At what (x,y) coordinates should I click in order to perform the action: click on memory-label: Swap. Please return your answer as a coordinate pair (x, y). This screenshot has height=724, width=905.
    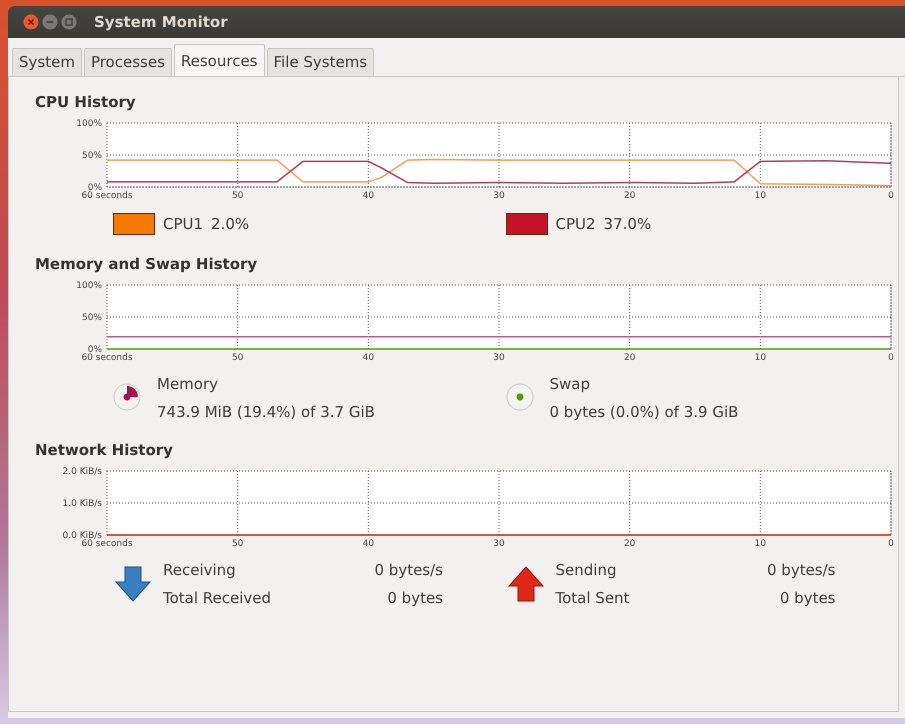
    Looking at the image, I should click on (570, 384).